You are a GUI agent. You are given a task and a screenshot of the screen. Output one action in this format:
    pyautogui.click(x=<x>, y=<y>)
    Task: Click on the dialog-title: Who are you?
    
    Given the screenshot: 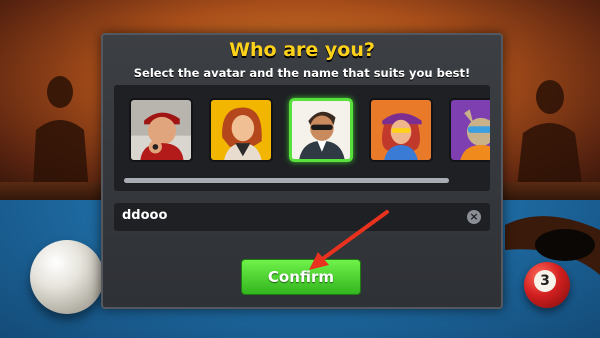 What is the action you would take?
    pyautogui.click(x=302, y=50)
    